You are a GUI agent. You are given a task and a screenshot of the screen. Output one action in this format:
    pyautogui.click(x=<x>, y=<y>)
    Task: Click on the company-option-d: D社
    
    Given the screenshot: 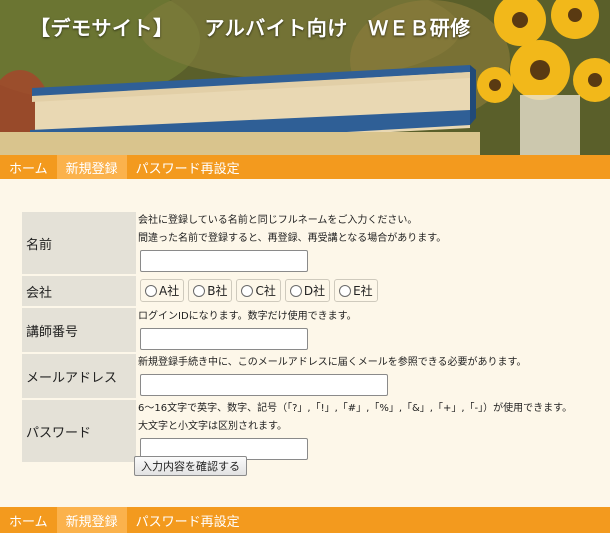 What is the action you would take?
    pyautogui.click(x=307, y=290)
    